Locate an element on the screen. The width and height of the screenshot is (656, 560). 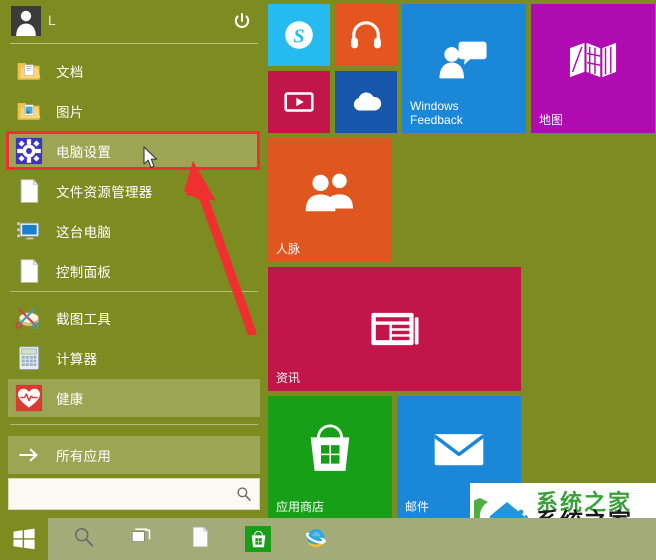
user-account-row: L is located at coordinates (132, 21).